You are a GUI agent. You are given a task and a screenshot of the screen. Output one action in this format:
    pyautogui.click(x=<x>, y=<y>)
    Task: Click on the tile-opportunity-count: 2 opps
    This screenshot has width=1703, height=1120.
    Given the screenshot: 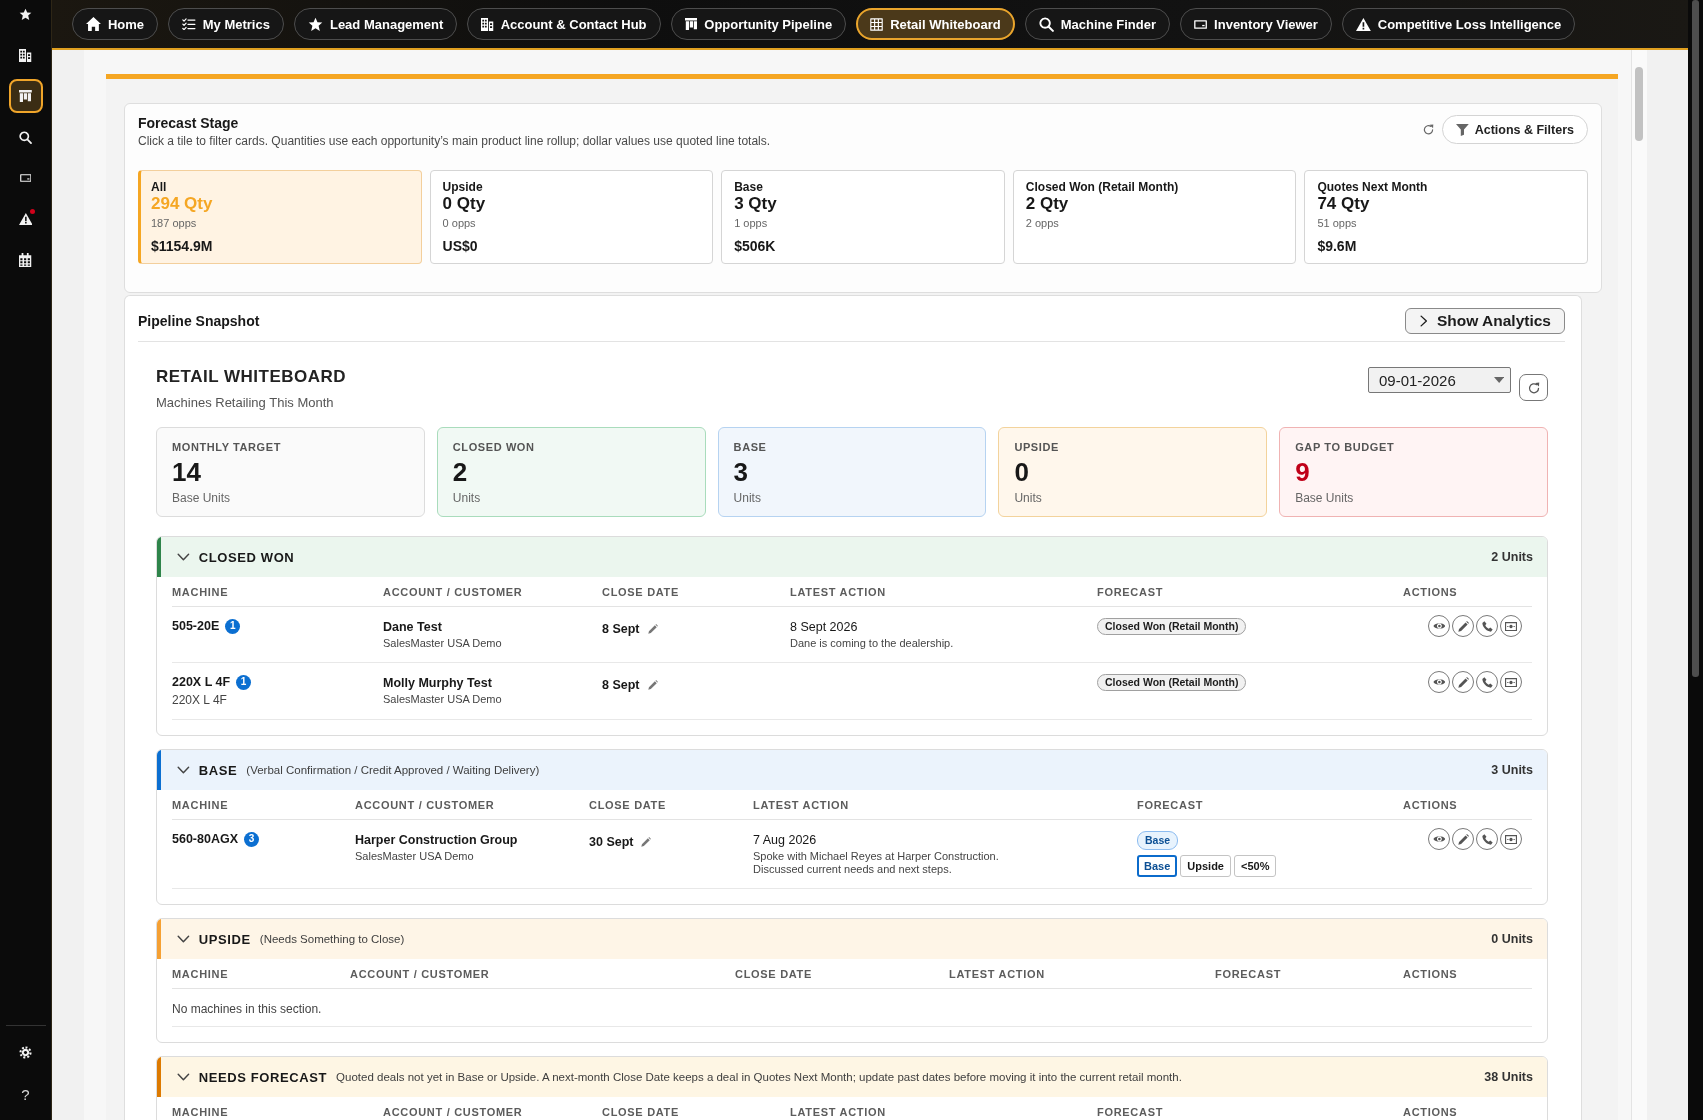 What is the action you would take?
    pyautogui.click(x=1042, y=223)
    